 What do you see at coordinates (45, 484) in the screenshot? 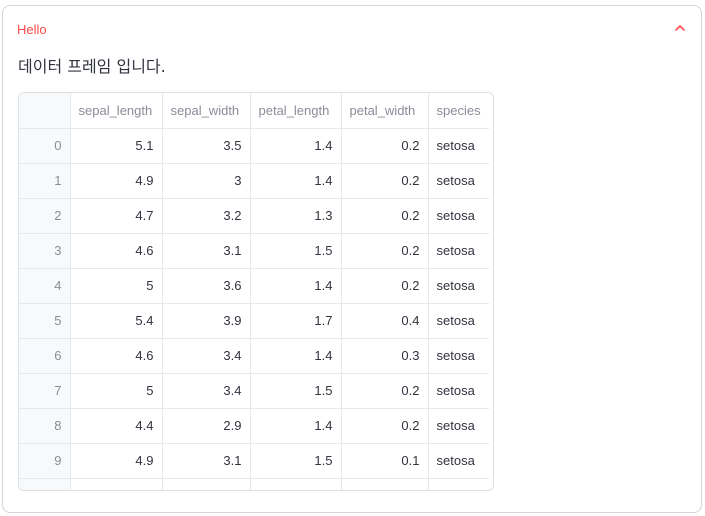
I see `row-index-cell` at bounding box center [45, 484].